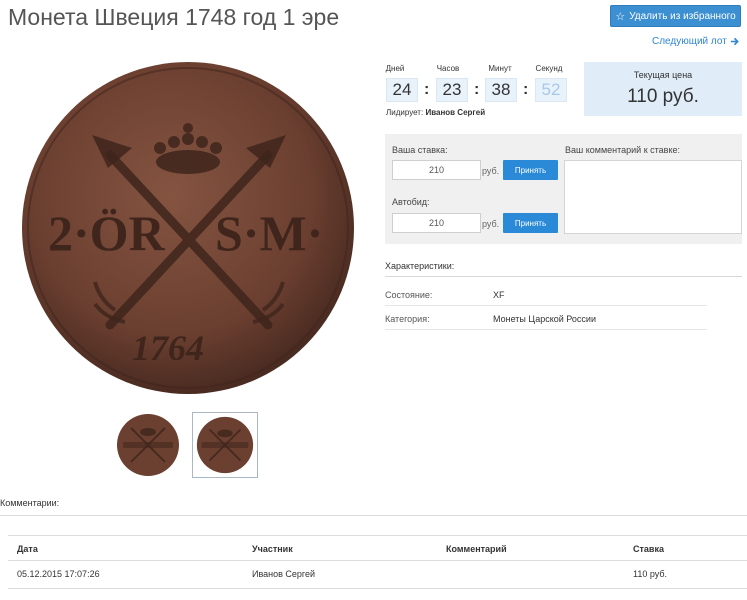  Describe the element at coordinates (283, 574) in the screenshot. I see `comment-participant: Иванов Сергей` at that location.